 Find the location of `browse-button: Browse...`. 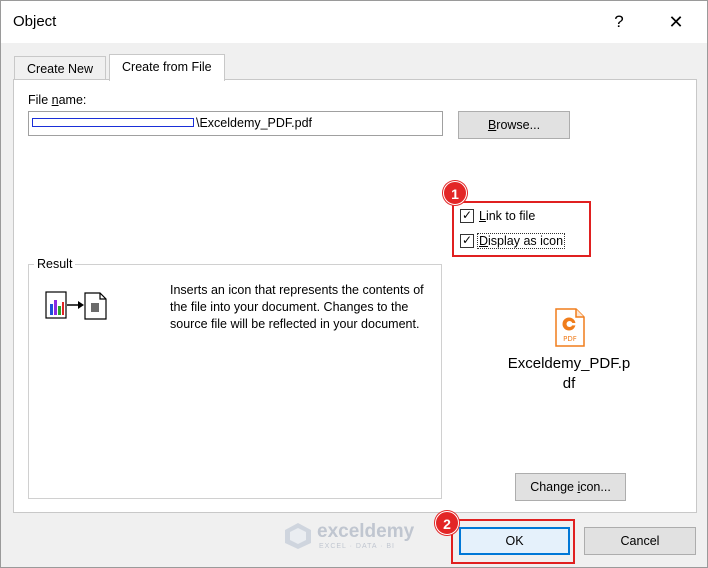

browse-button: Browse... is located at coordinates (514, 125).